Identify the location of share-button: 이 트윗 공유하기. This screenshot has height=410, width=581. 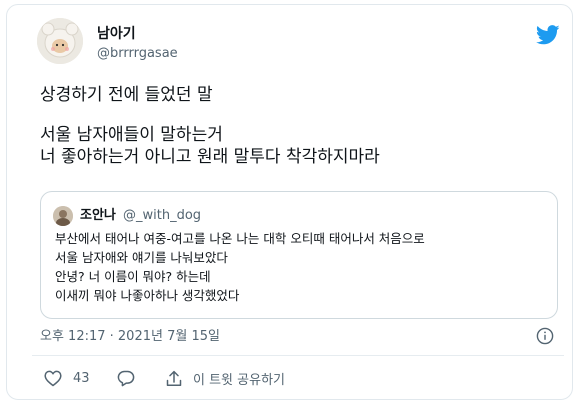
(225, 378).